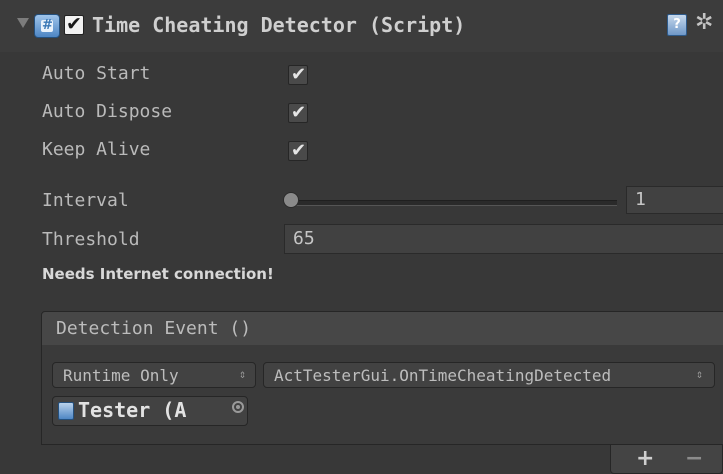 Image resolution: width=723 pixels, height=474 pixels. What do you see at coordinates (154, 328) in the screenshot?
I see `event-title: Detection Event ()` at bounding box center [154, 328].